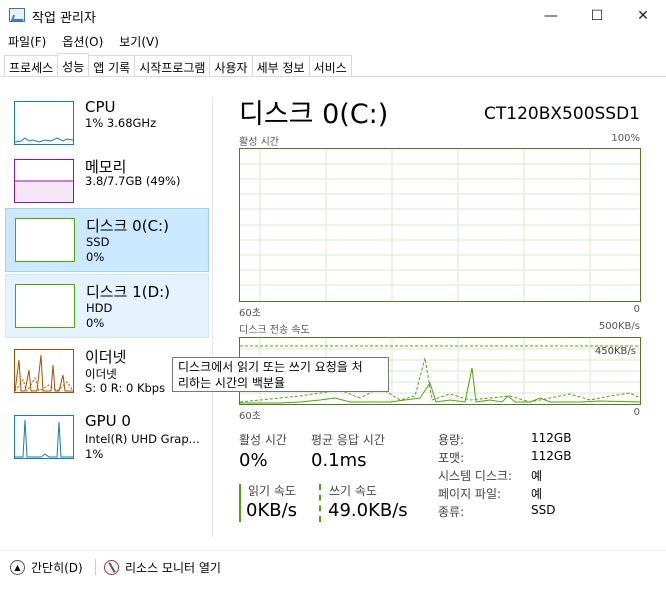  What do you see at coordinates (27, 42) in the screenshot?
I see `menu-file: 파일(F)` at bounding box center [27, 42].